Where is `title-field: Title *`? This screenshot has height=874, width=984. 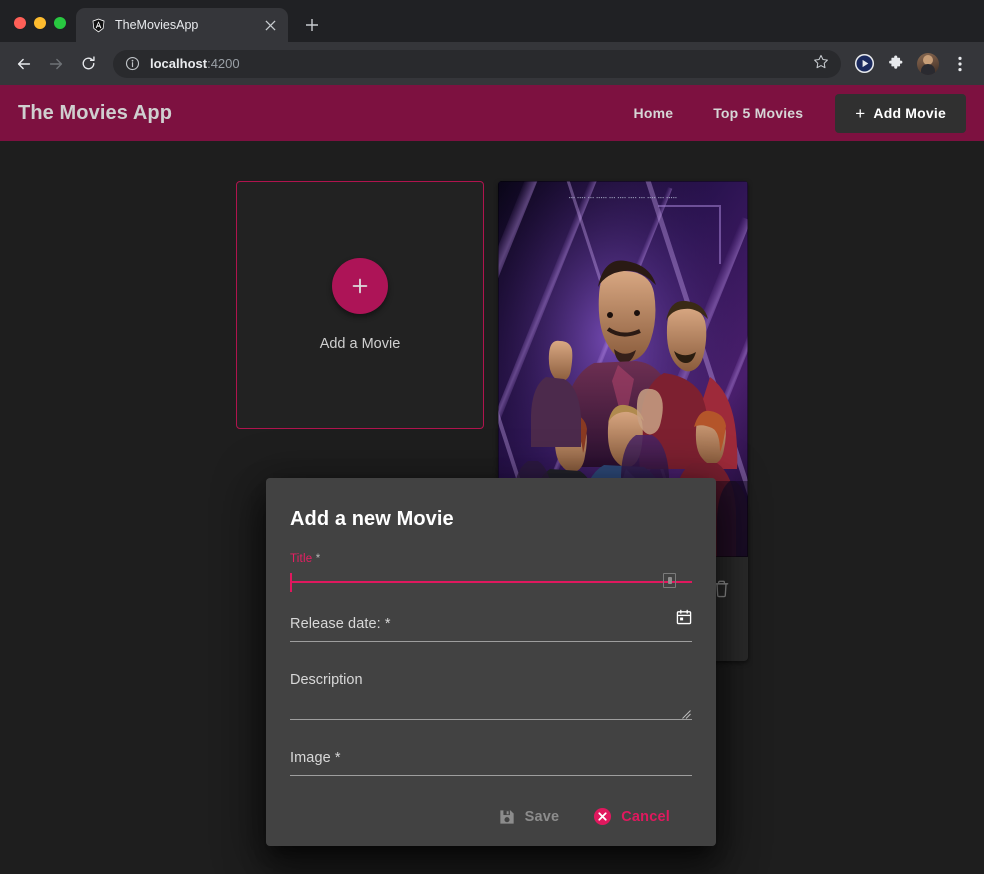
title-field: Title * is located at coordinates (491, 572).